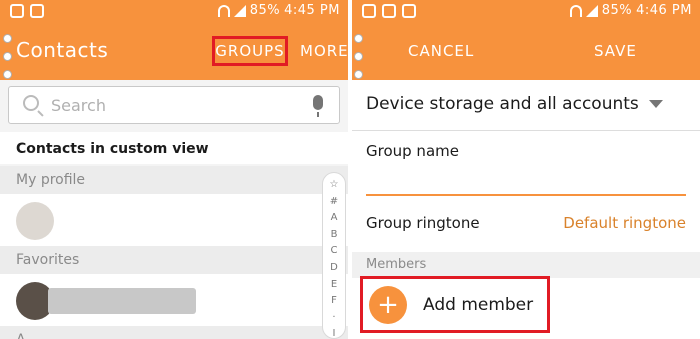 The width and height of the screenshot is (700, 339). I want to click on clock: 4:45 PM, so click(312, 10).